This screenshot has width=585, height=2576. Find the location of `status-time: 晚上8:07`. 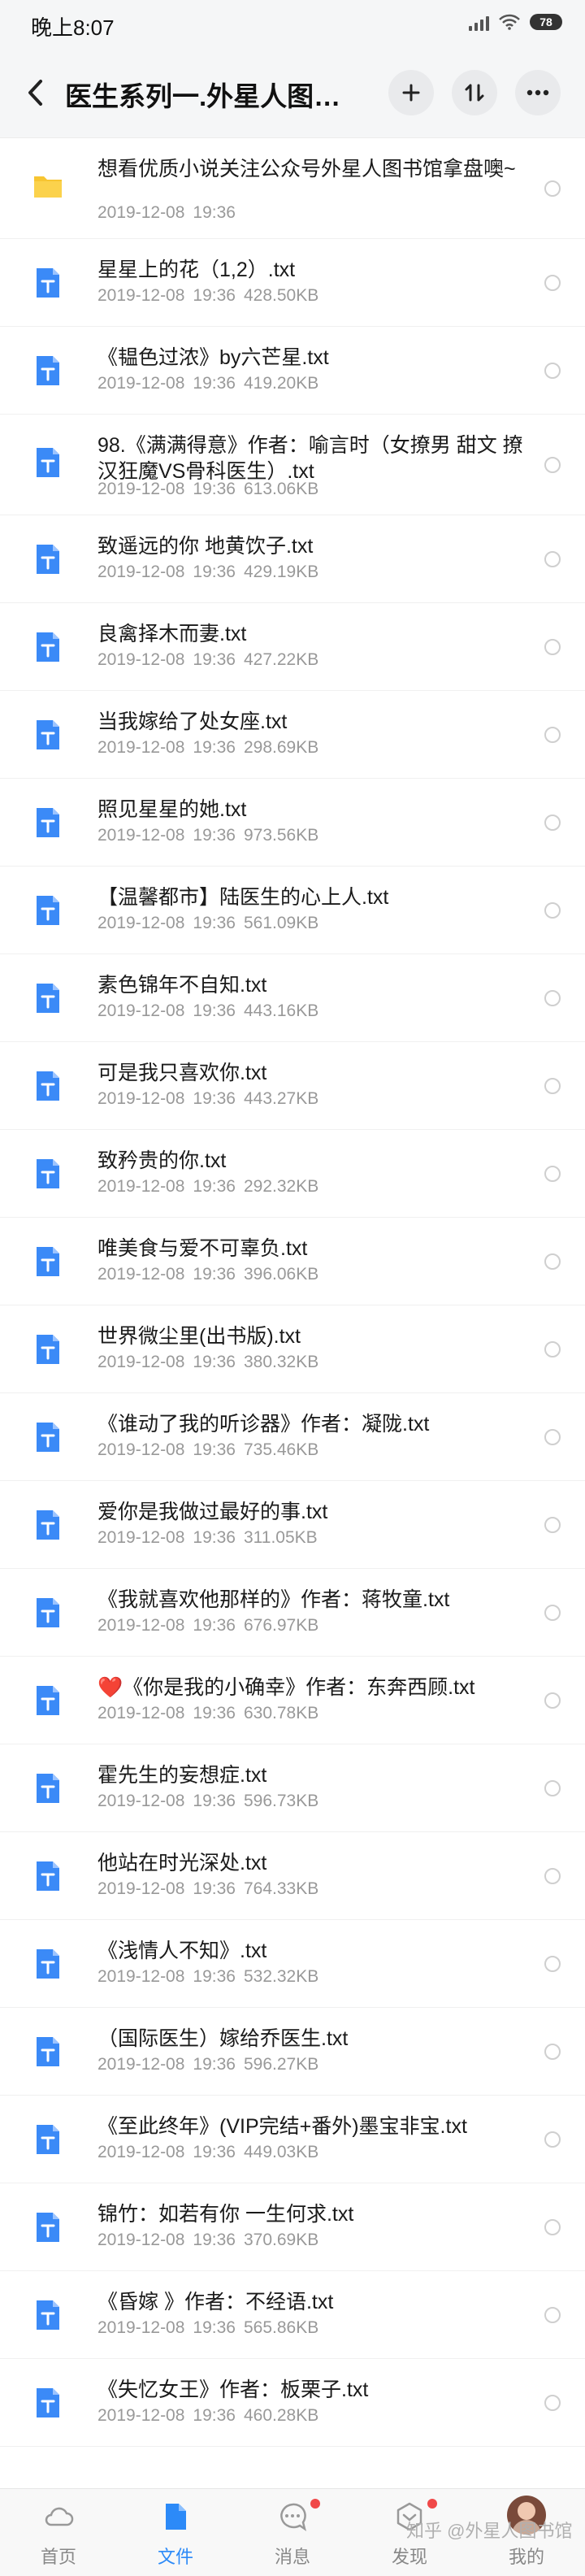

status-time: 晚上8:07 is located at coordinates (73, 27).